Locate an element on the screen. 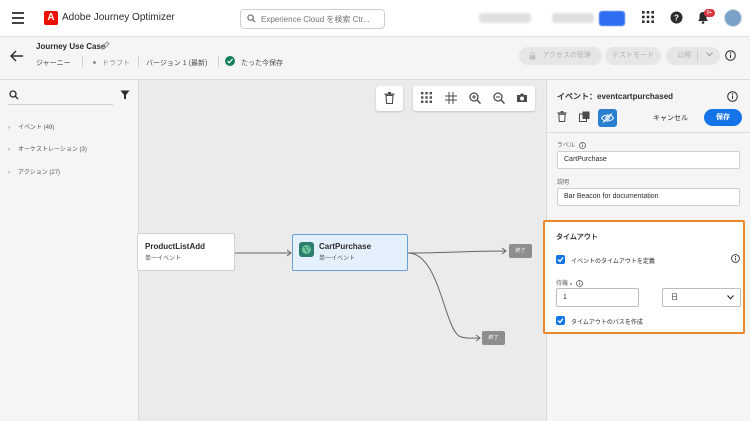 This screenshot has height=421, width=750. fit-to-screen-icon is located at coordinates (451, 98).